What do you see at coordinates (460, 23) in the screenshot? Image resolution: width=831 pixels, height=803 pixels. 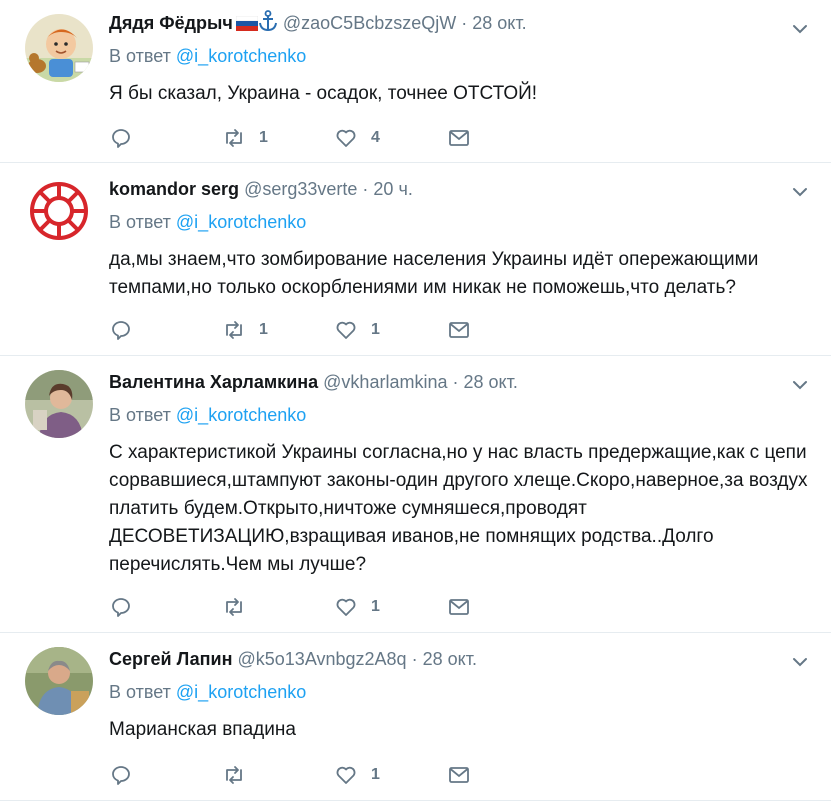 I see `tweet-header: Дядя Фёдрыч @zaoC5BcbzszeQjW · 28 окт.` at bounding box center [460, 23].